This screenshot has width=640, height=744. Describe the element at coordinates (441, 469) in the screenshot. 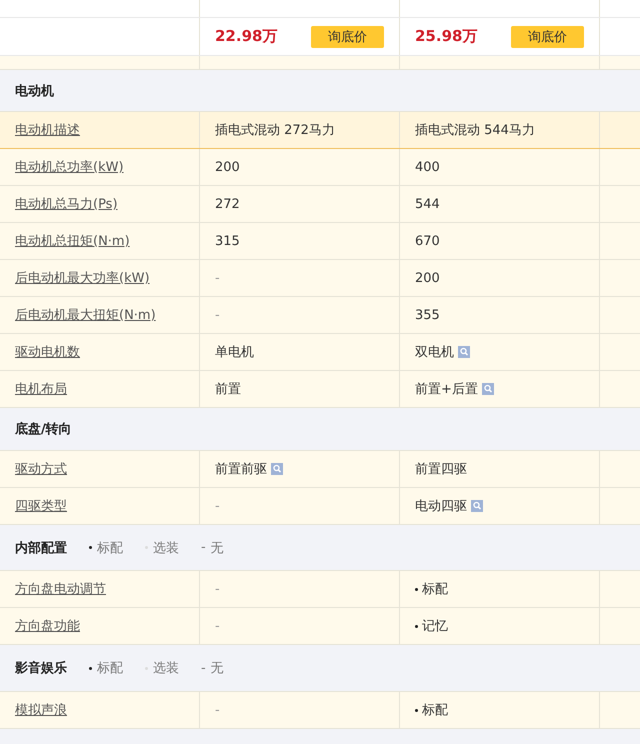

I see `spec-value: 前置四驱` at that location.